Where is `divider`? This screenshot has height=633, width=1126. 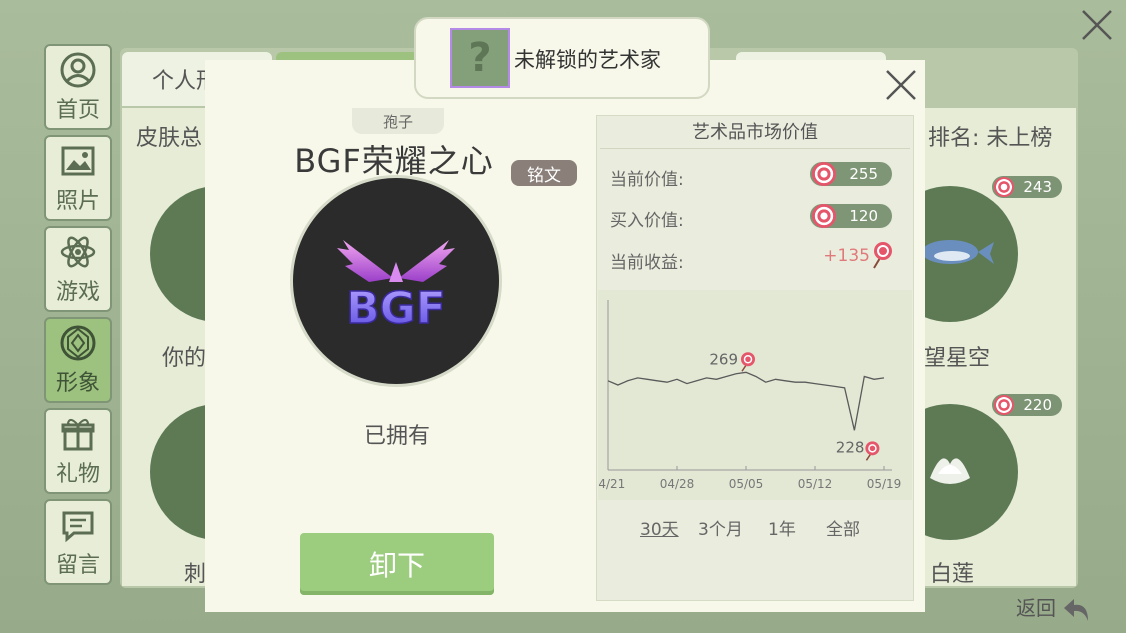
divider is located at coordinates (755, 148).